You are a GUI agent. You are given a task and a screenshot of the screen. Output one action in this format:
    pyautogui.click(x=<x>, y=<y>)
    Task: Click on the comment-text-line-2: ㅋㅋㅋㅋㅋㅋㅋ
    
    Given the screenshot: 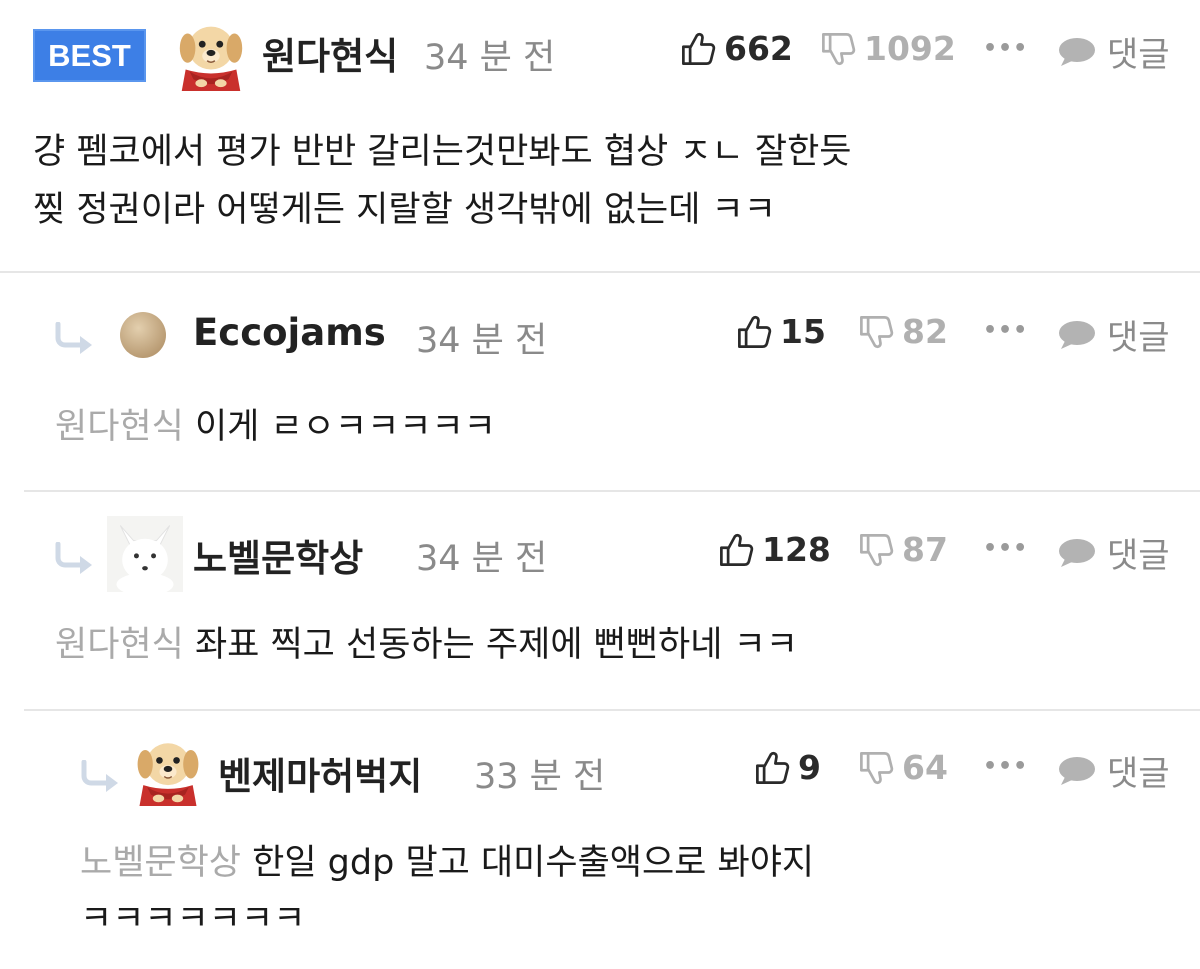 What is the action you would take?
    pyautogui.click(x=193, y=919)
    